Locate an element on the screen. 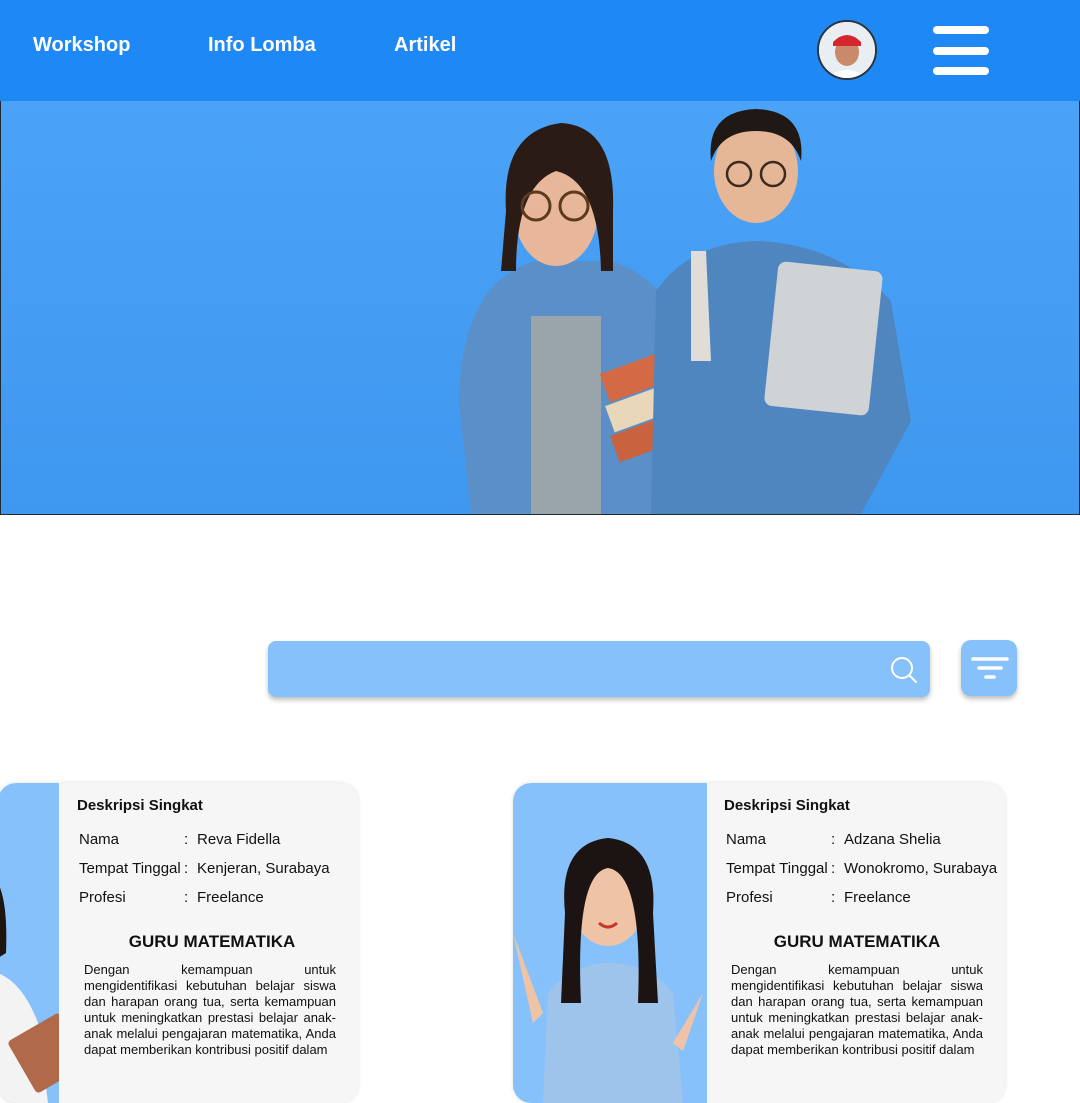  filter-icon is located at coordinates (990, 668).